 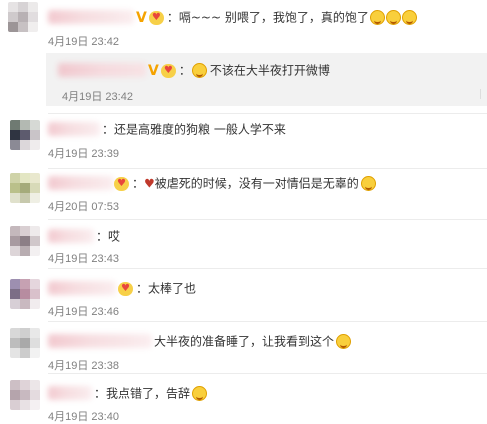 What do you see at coordinates (83, 259) in the screenshot?
I see `comment-time: 4月19日 23:43` at bounding box center [83, 259].